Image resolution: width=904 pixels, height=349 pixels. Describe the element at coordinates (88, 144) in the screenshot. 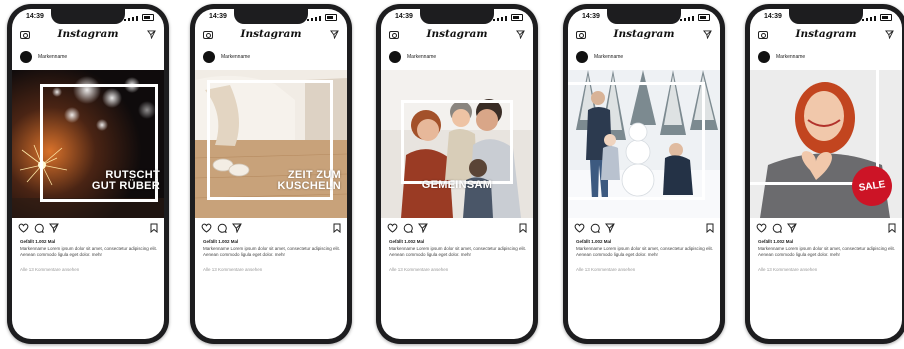

I see `post-image: RUTSCHT GUT RÜBER` at that location.